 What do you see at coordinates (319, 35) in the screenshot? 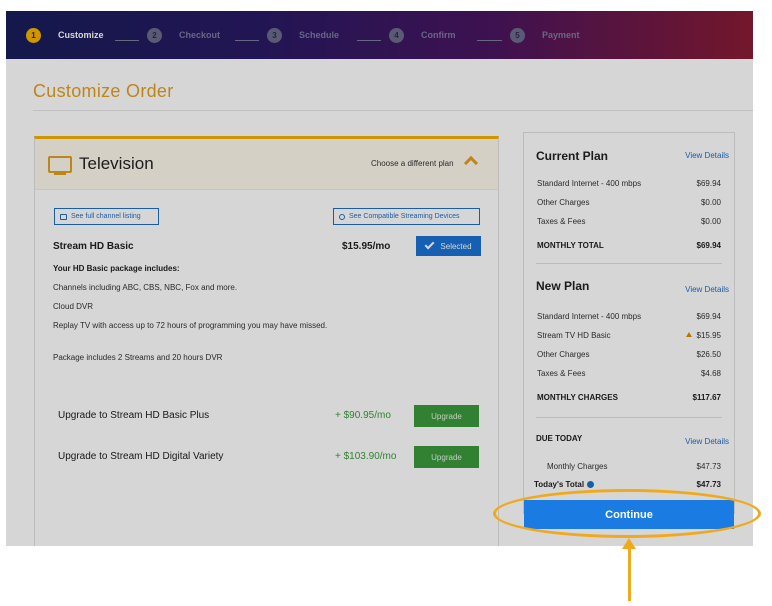
I see `step-label: Schedule` at bounding box center [319, 35].